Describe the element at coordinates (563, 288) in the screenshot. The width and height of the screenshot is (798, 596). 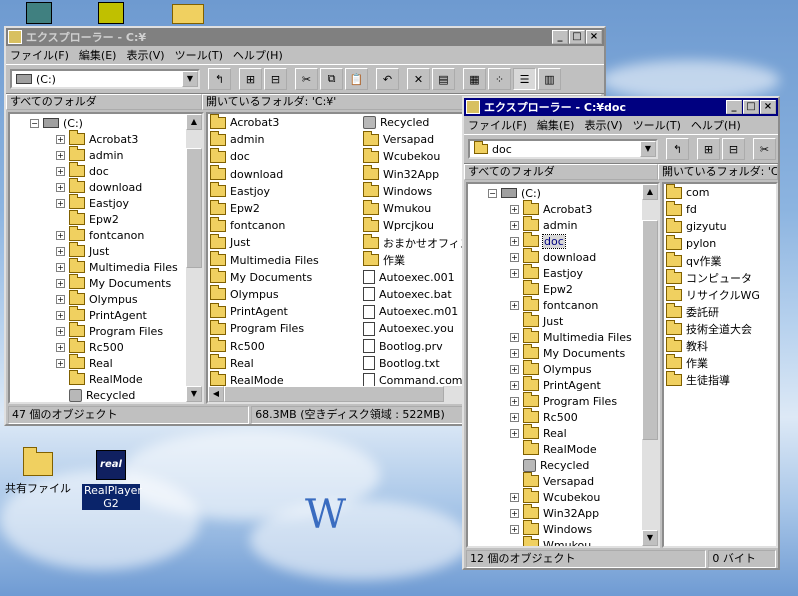
I see `tree-item: Epw2` at that location.